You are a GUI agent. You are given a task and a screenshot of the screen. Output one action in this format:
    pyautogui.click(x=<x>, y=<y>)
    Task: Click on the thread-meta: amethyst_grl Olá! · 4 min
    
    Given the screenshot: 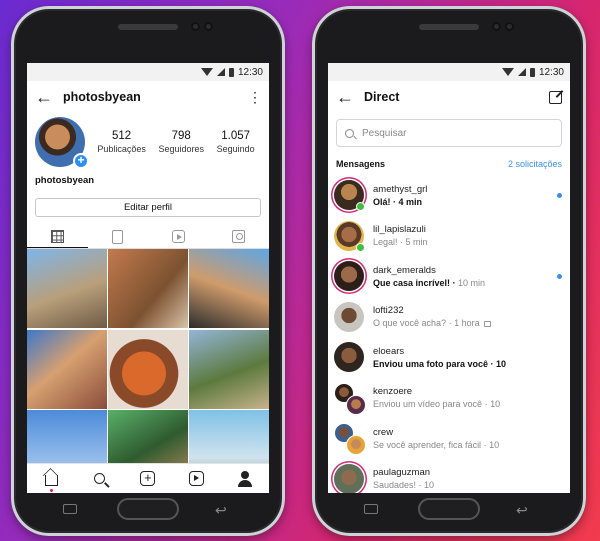 What is the action you would take?
    pyautogui.click(x=462, y=195)
    